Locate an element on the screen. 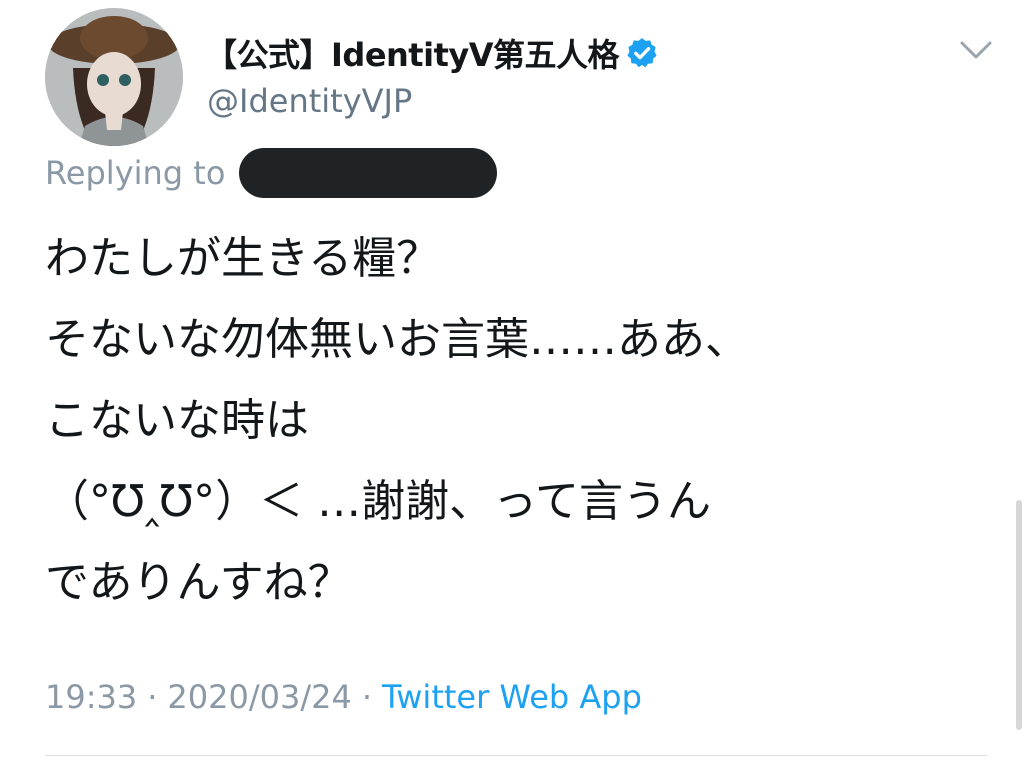  display-name-row: 【公式】IdentityV第五人格 is located at coordinates (432, 53).